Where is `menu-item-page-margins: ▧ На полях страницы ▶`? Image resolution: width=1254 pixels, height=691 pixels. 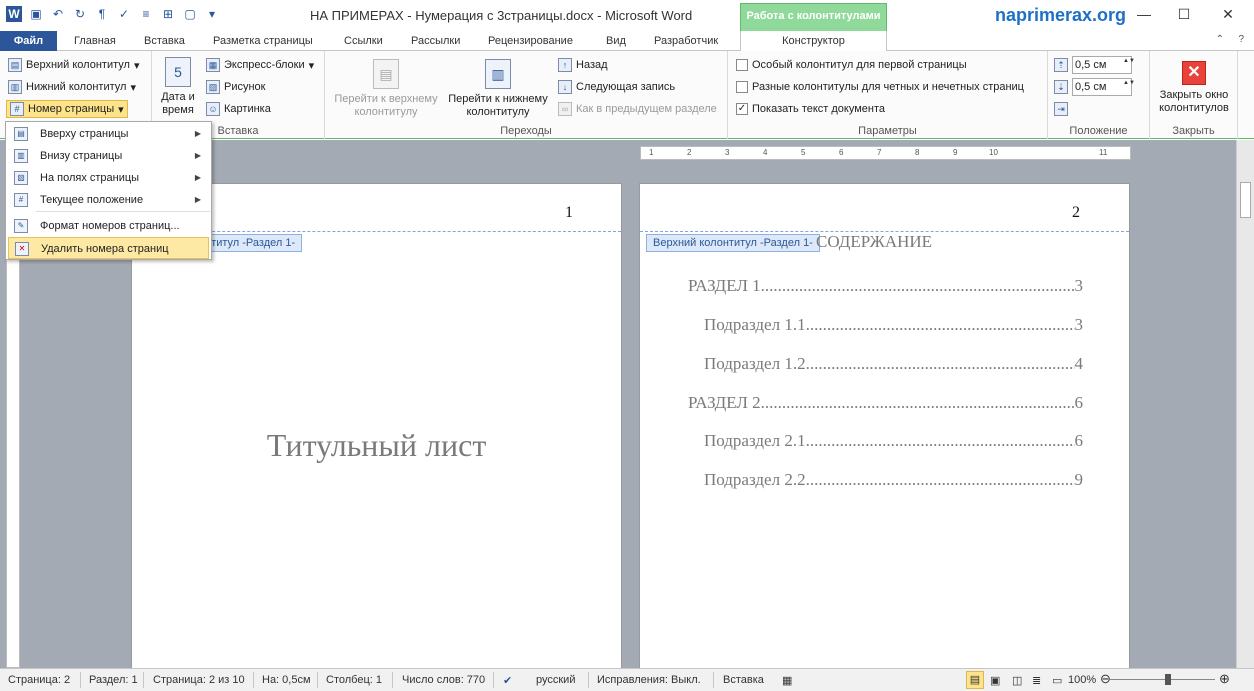
menu-item-page-margins: ▧ На полях страницы ▶ is located at coordinates (108, 178).